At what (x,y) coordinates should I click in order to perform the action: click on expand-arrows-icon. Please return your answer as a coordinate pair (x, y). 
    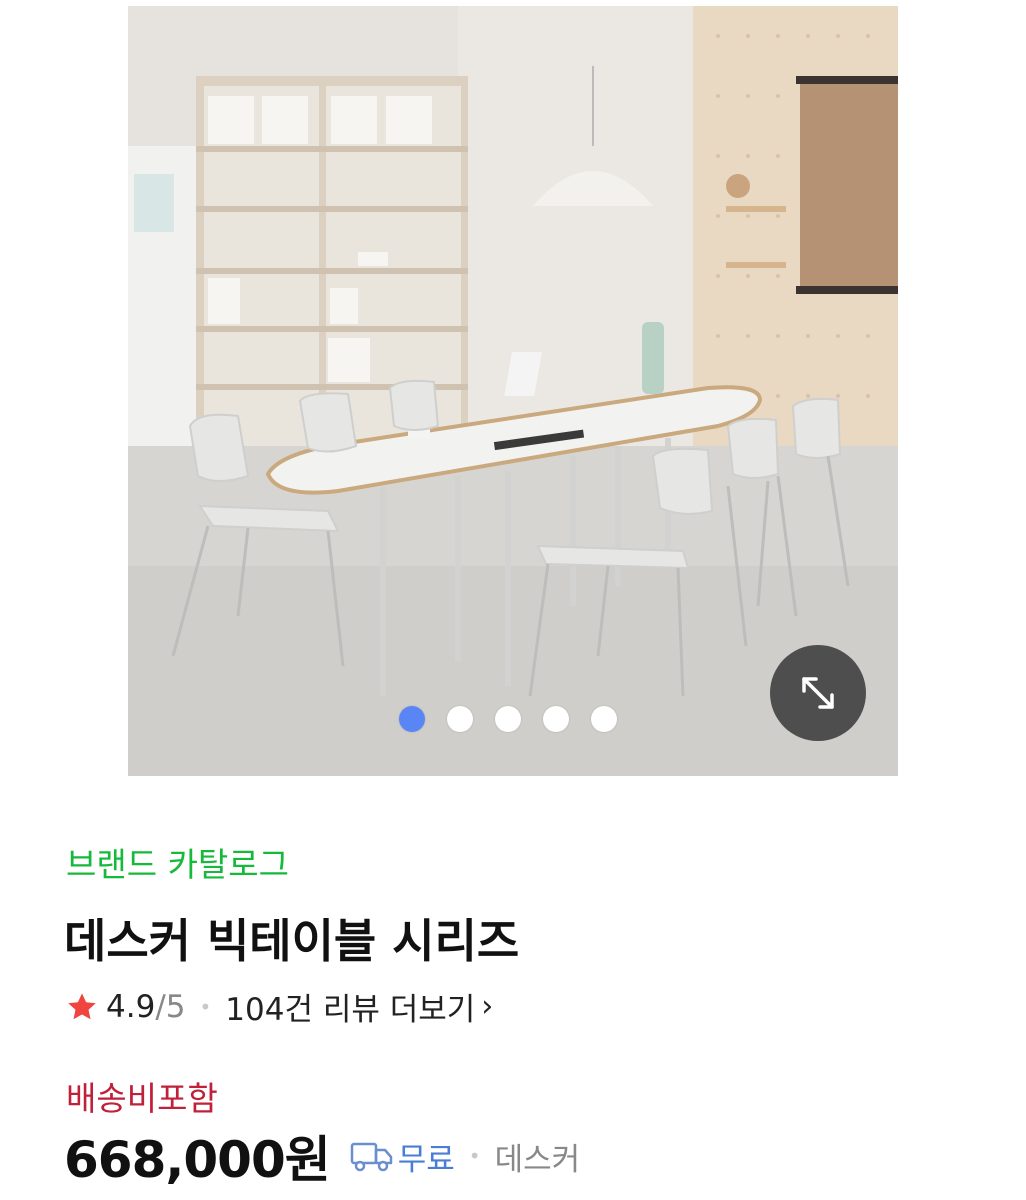
    Looking at the image, I should click on (818, 693).